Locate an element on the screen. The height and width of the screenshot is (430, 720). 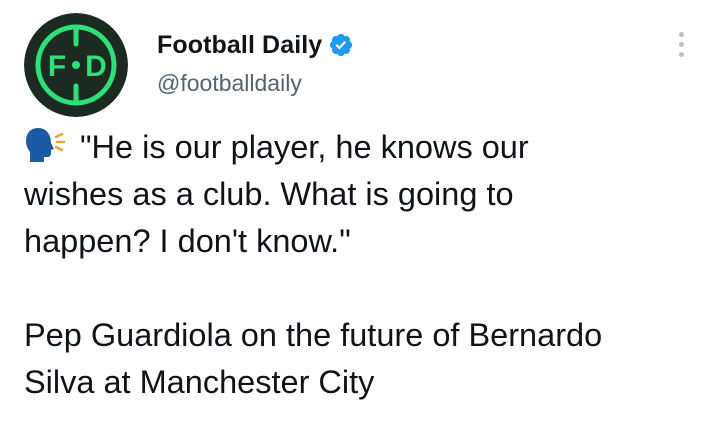
speaking-head-icon is located at coordinates (46, 145).